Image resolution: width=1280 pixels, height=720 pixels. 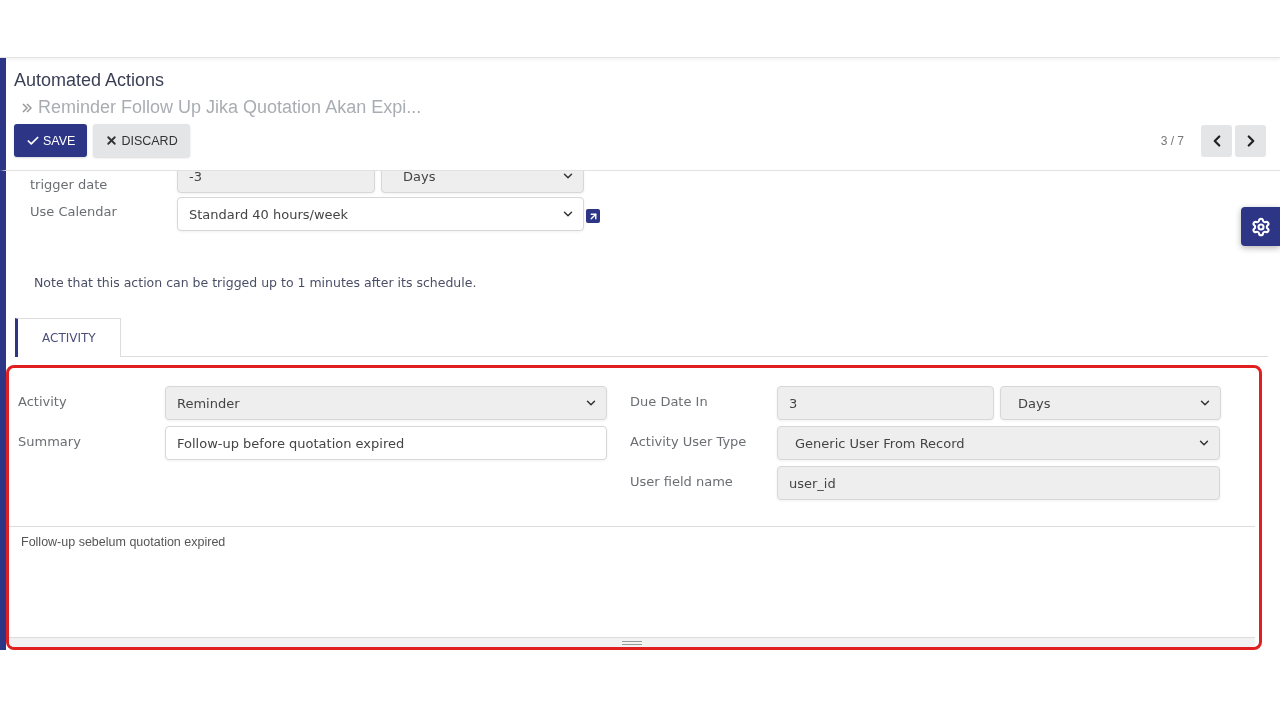 What do you see at coordinates (632, 642) in the screenshot?
I see `resize-handle` at bounding box center [632, 642].